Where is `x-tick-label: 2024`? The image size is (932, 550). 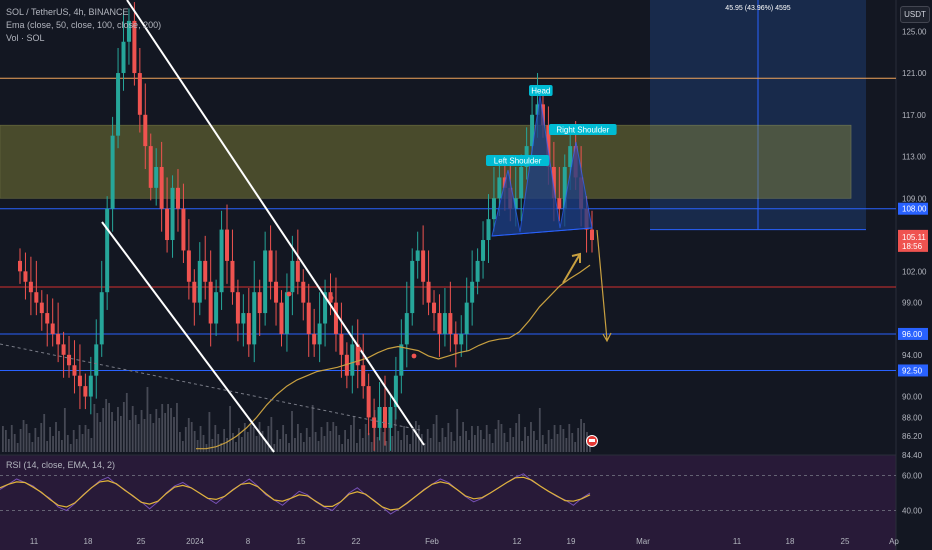
x-tick-label: 2024 is located at coordinates (195, 541).